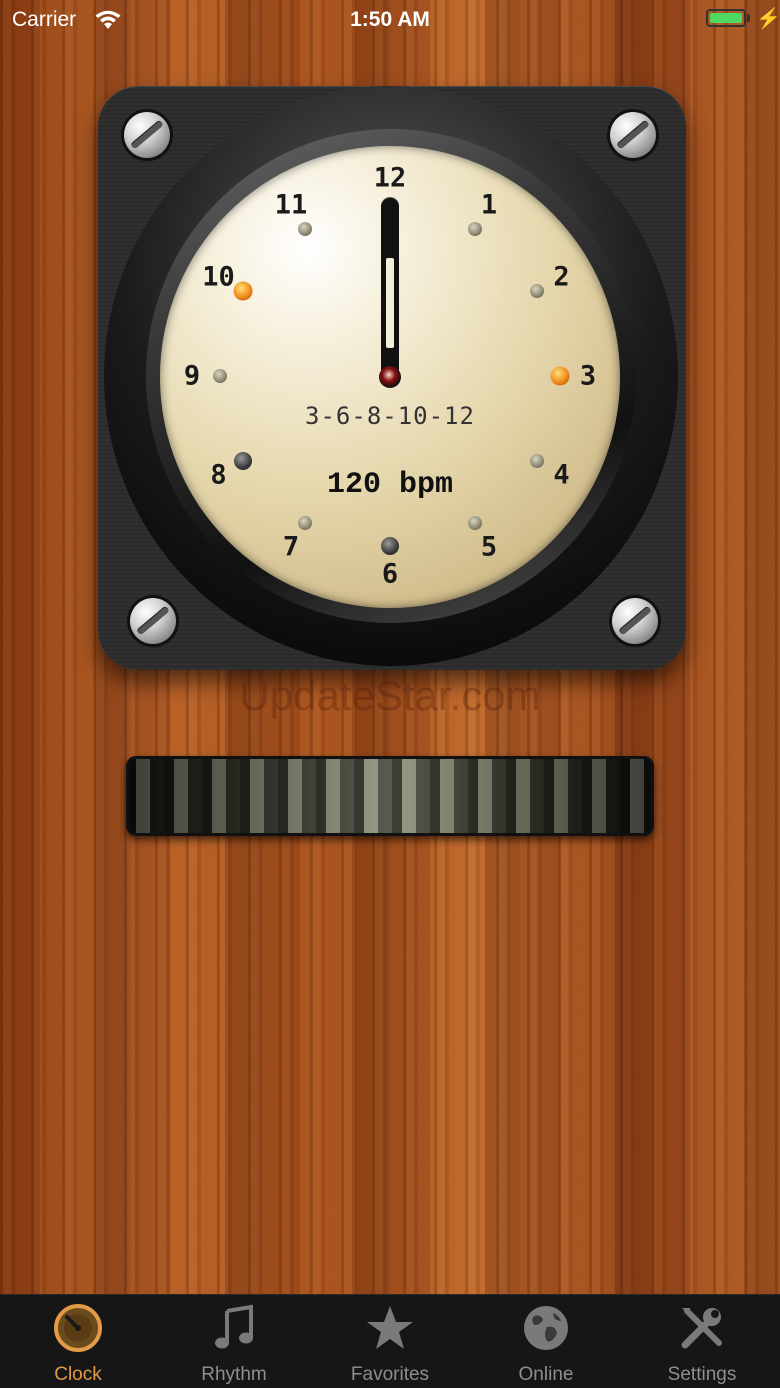  I want to click on battery-icon, so click(726, 18).